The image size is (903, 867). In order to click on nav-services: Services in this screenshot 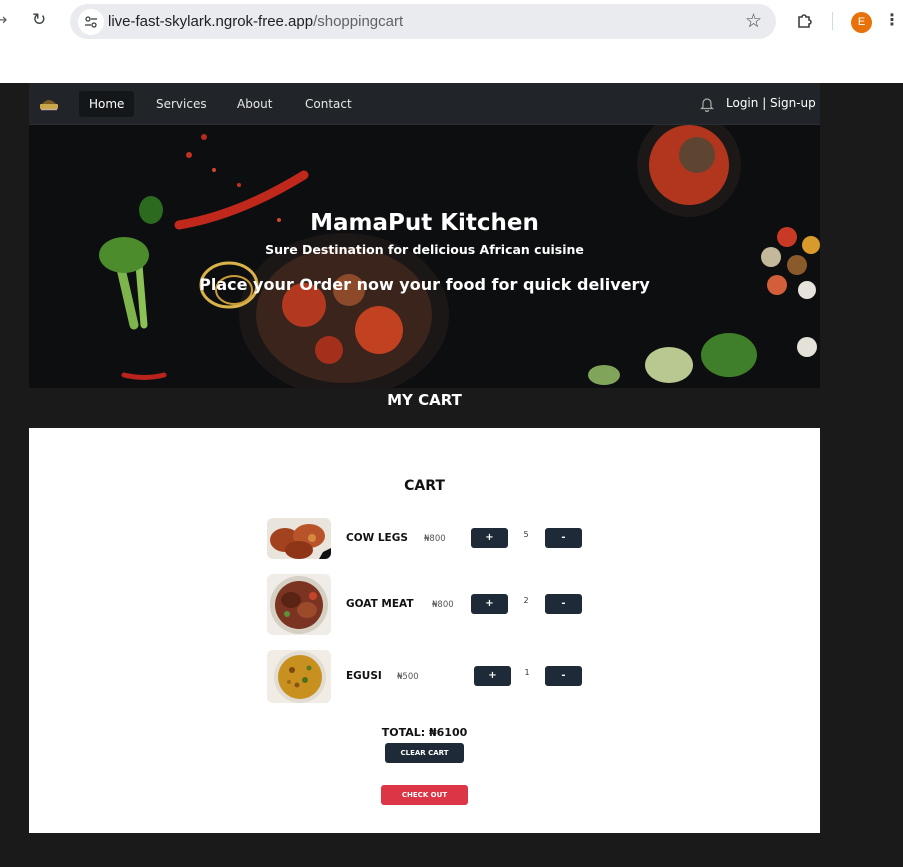, I will do `click(181, 104)`.